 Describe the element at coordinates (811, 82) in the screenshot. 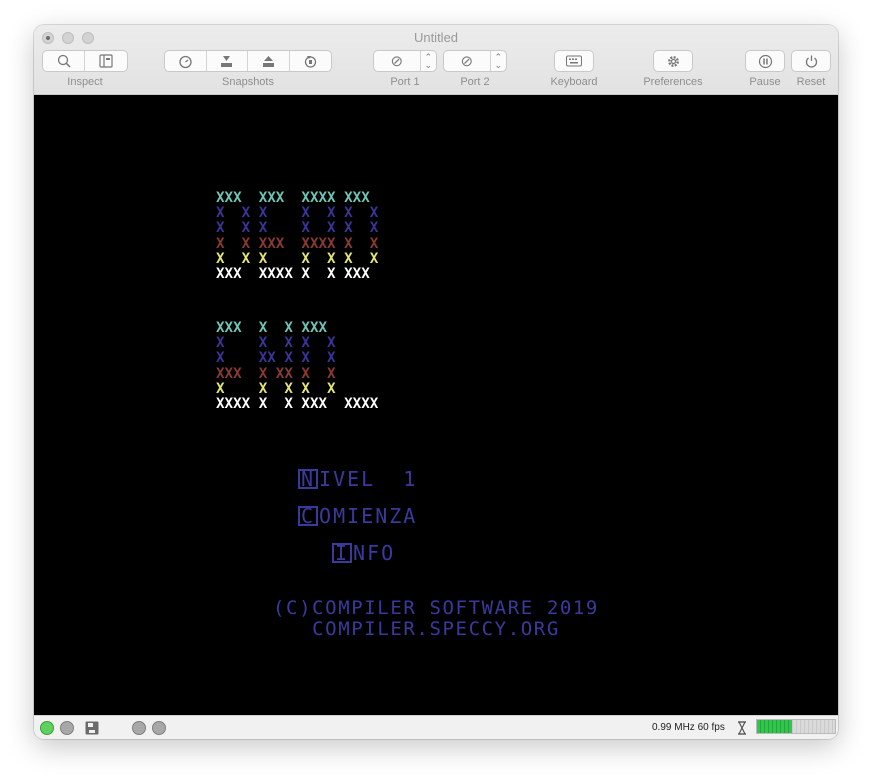

I see `reset-label: Reset` at that location.